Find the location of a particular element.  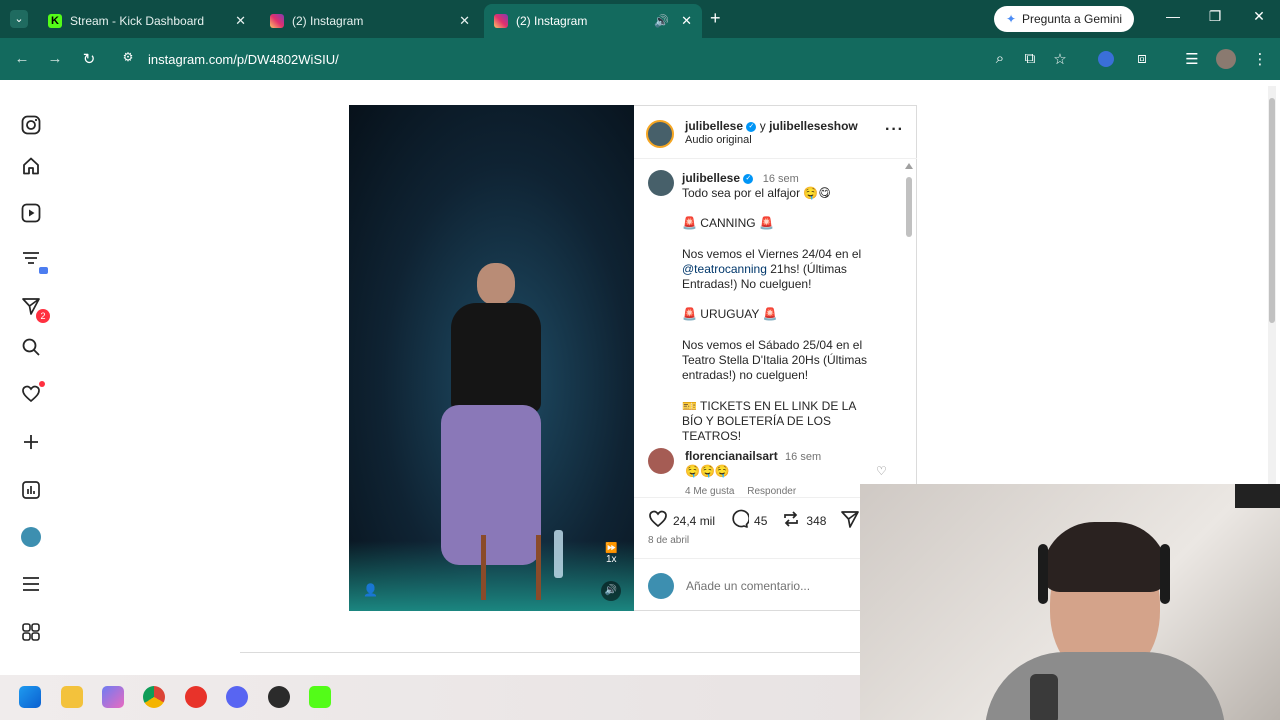

comment-like-heart-icon: ♡ is located at coordinates (881, 471).